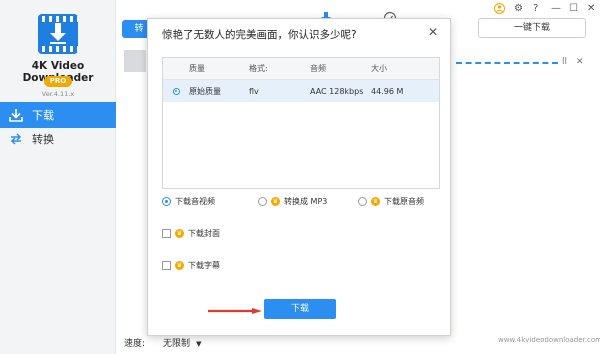 Image resolution: width=600 pixels, height=354 pixels. I want to click on sidebar-item-convert: 转换, so click(58, 139).